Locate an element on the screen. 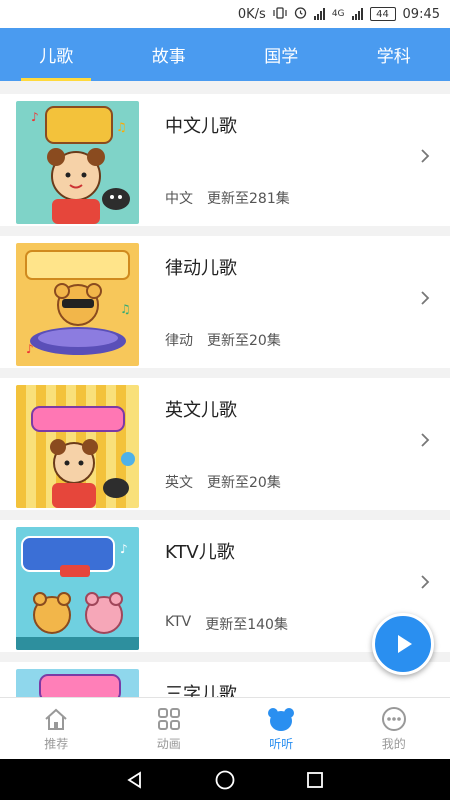 The image size is (450, 800). album-title: 中文儿歌 is located at coordinates (201, 126).